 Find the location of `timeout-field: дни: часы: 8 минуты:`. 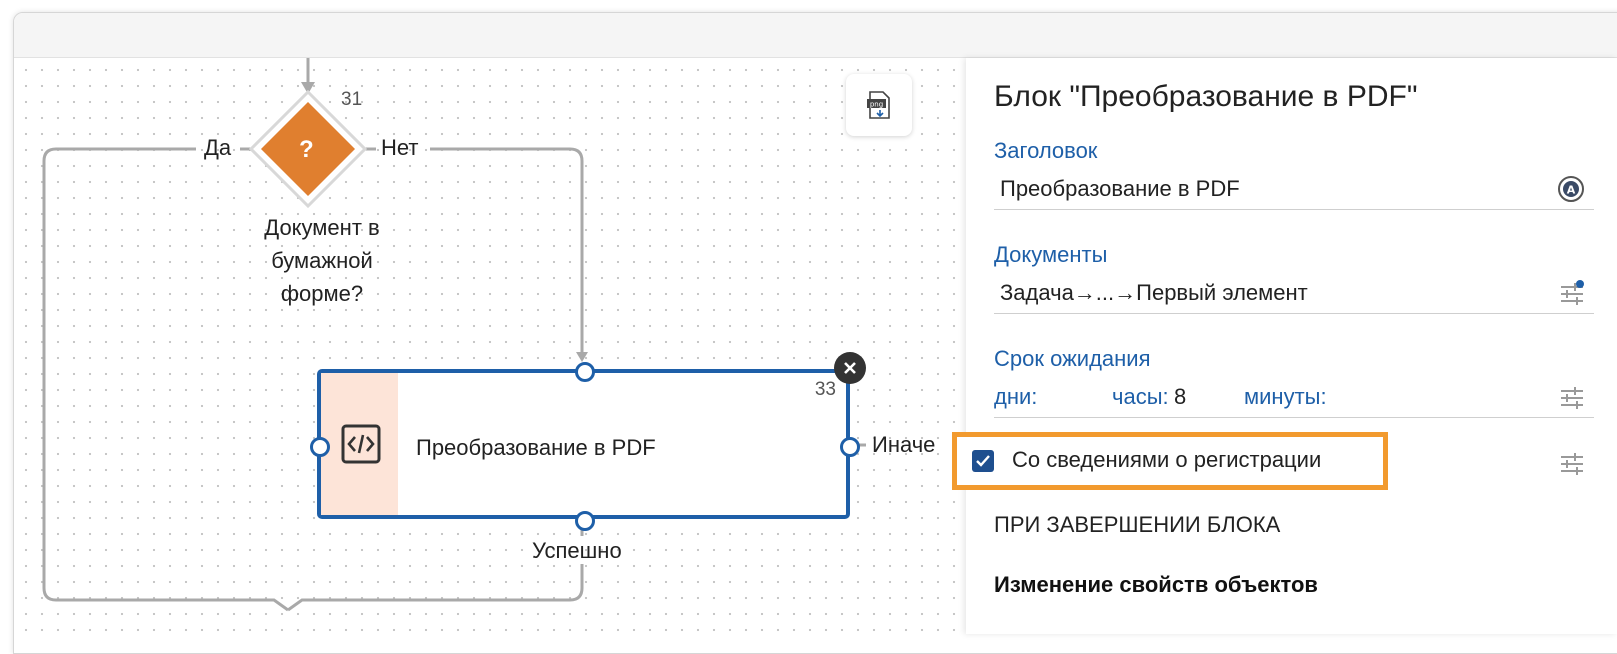

timeout-field: дни: часы: 8 минуты: is located at coordinates (1294, 398).